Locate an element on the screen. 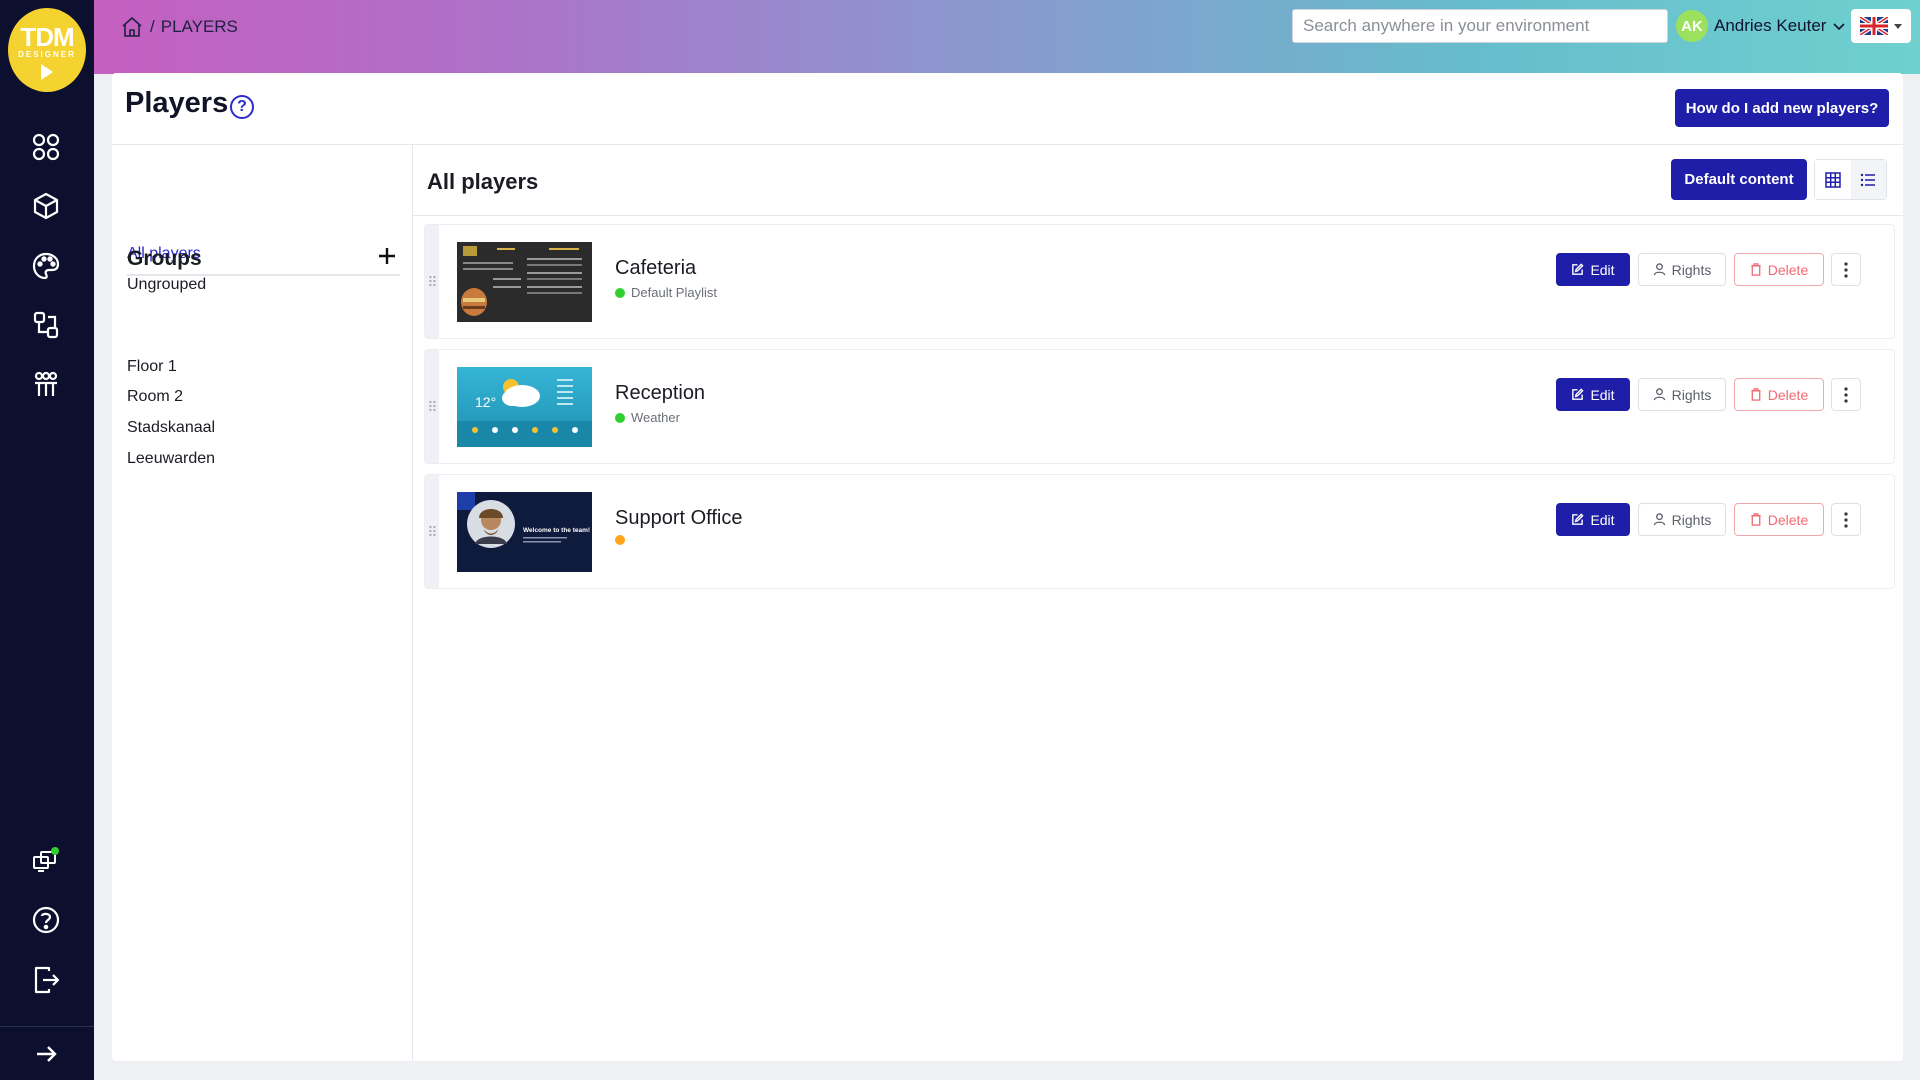 The image size is (1920, 1080). sidebar: TDM DESIGNER is located at coordinates (47, 540).